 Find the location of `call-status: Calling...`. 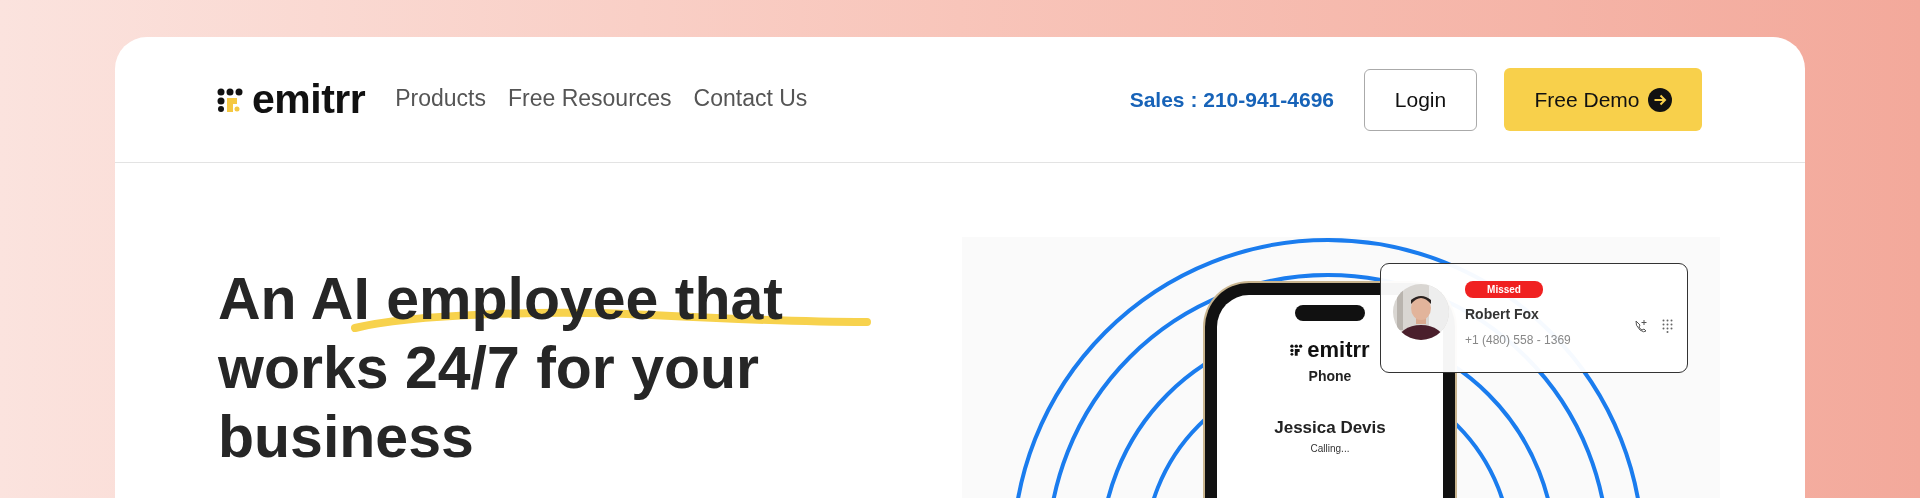

call-status: Calling... is located at coordinates (1330, 448).